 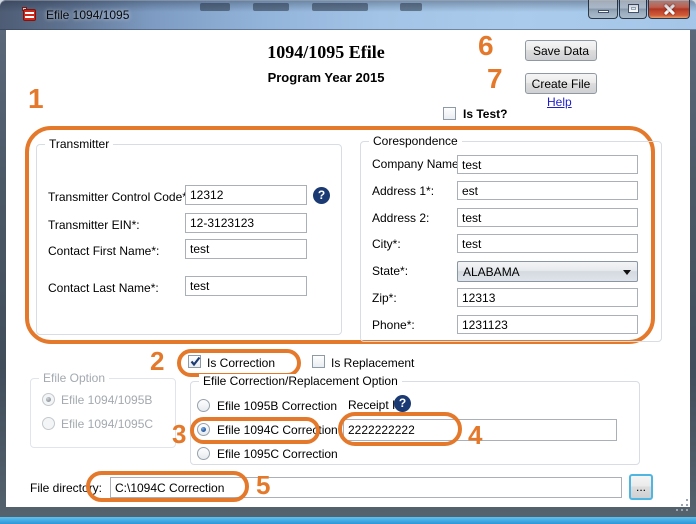 I want to click on annotation-number-4: 4, so click(x=475, y=435).